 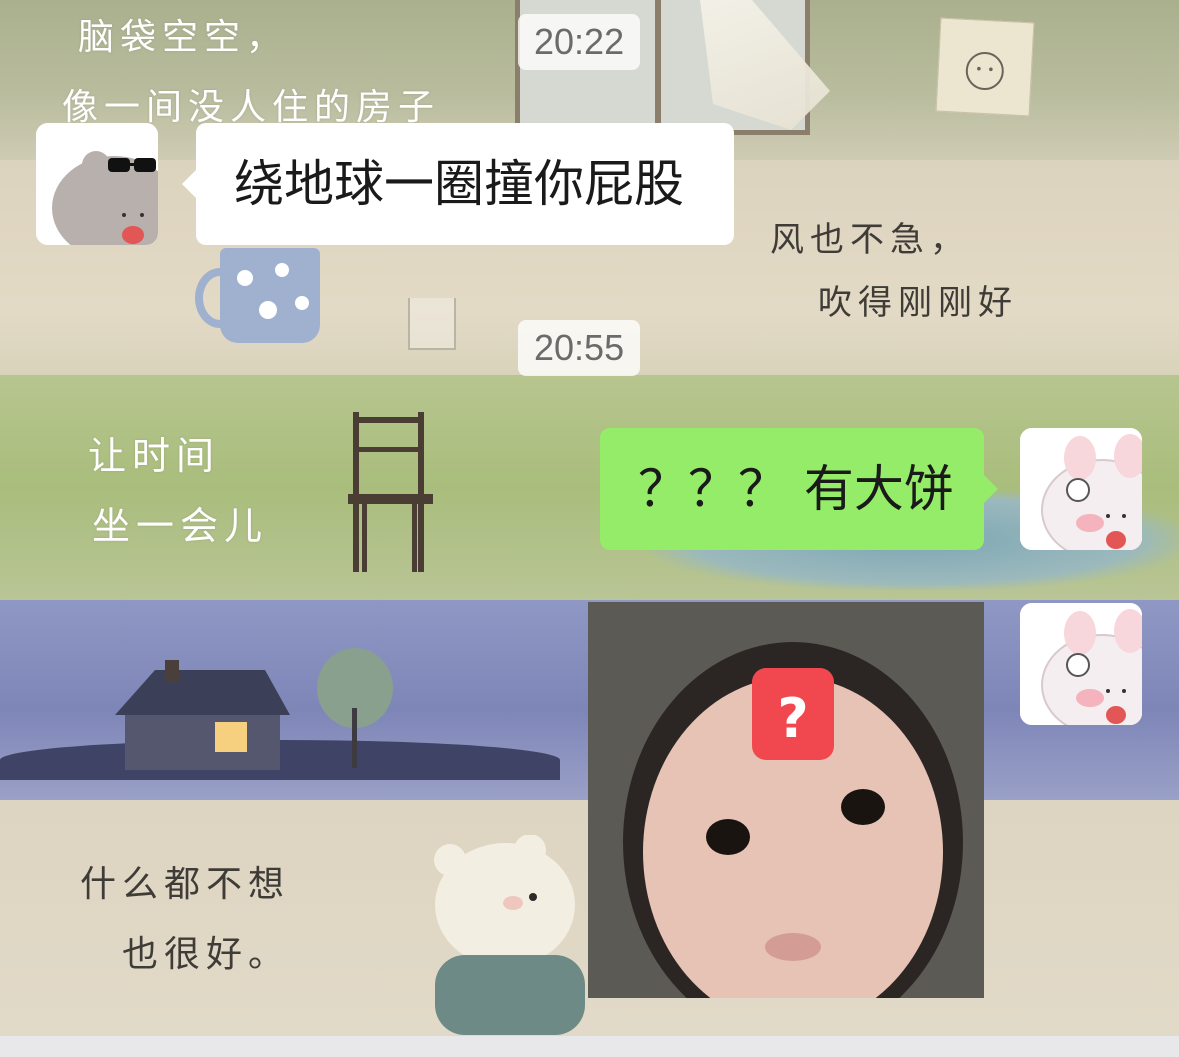 I want to click on message-timestamp: 20:55, so click(x=579, y=348).